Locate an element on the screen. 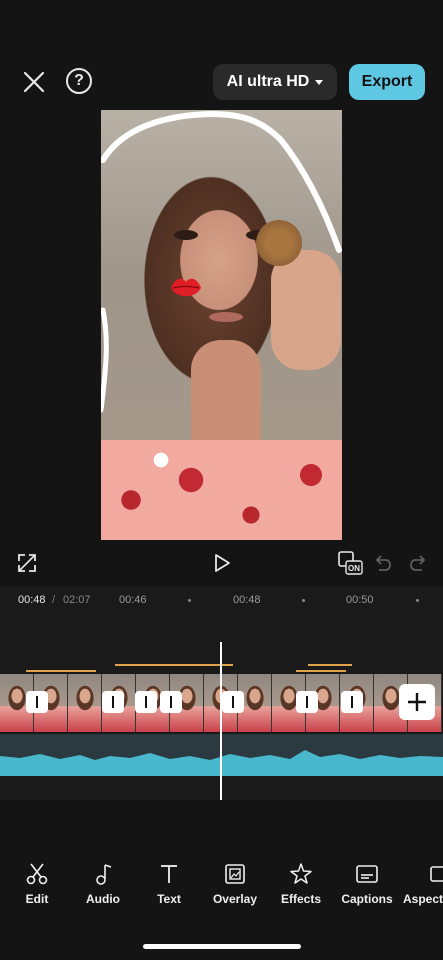  redo-icon is located at coordinates (418, 563).